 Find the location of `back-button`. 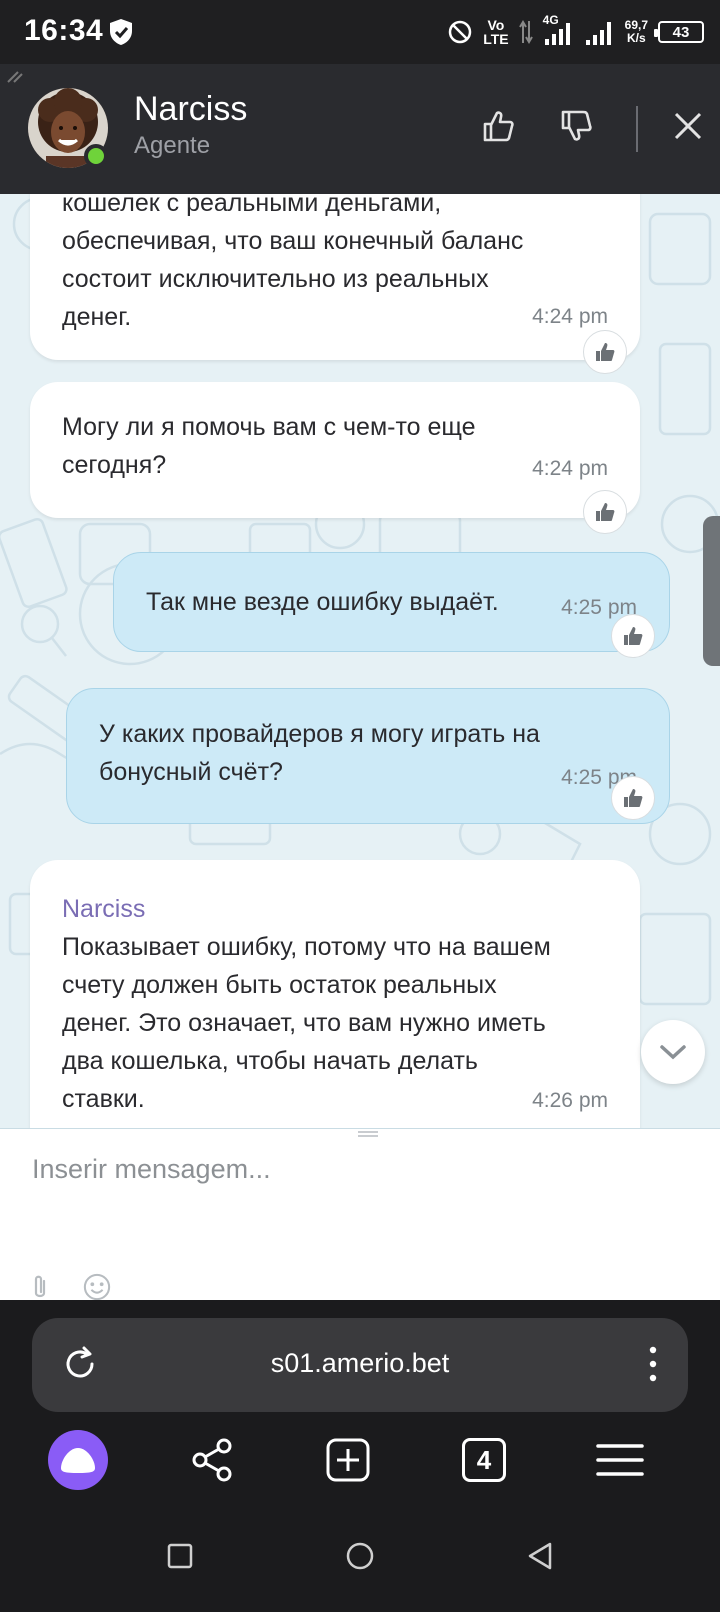

back-button is located at coordinates (540, 1556).